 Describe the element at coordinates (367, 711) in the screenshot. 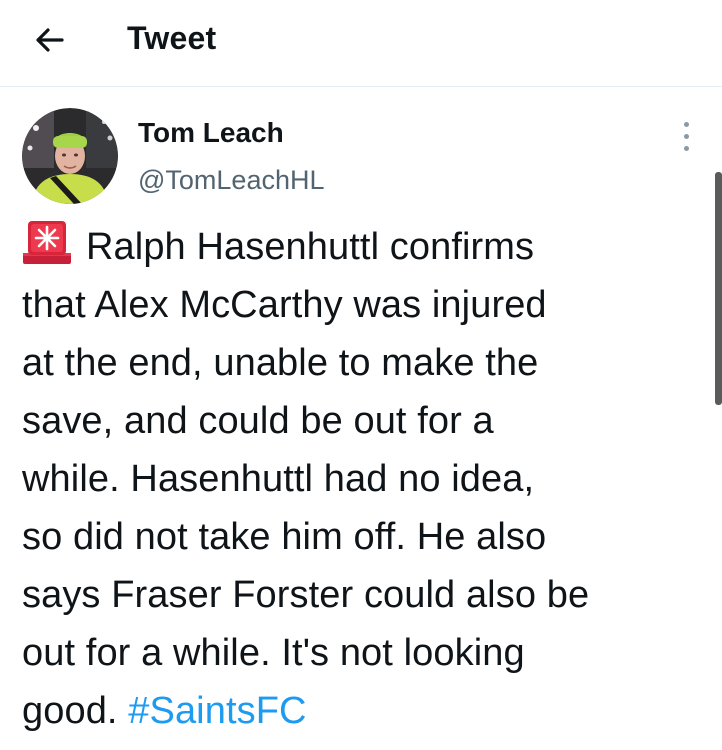

I see `tweet-line: good. #SaintsFC` at that location.